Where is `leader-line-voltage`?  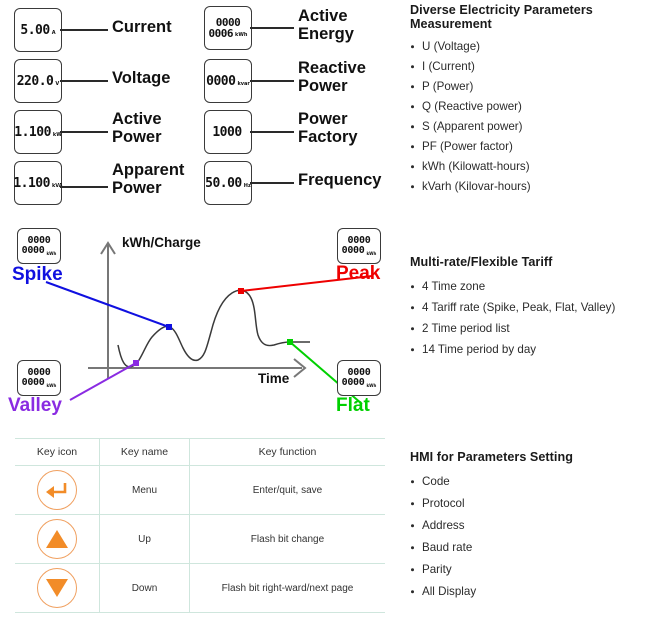 leader-line-voltage is located at coordinates (84, 81).